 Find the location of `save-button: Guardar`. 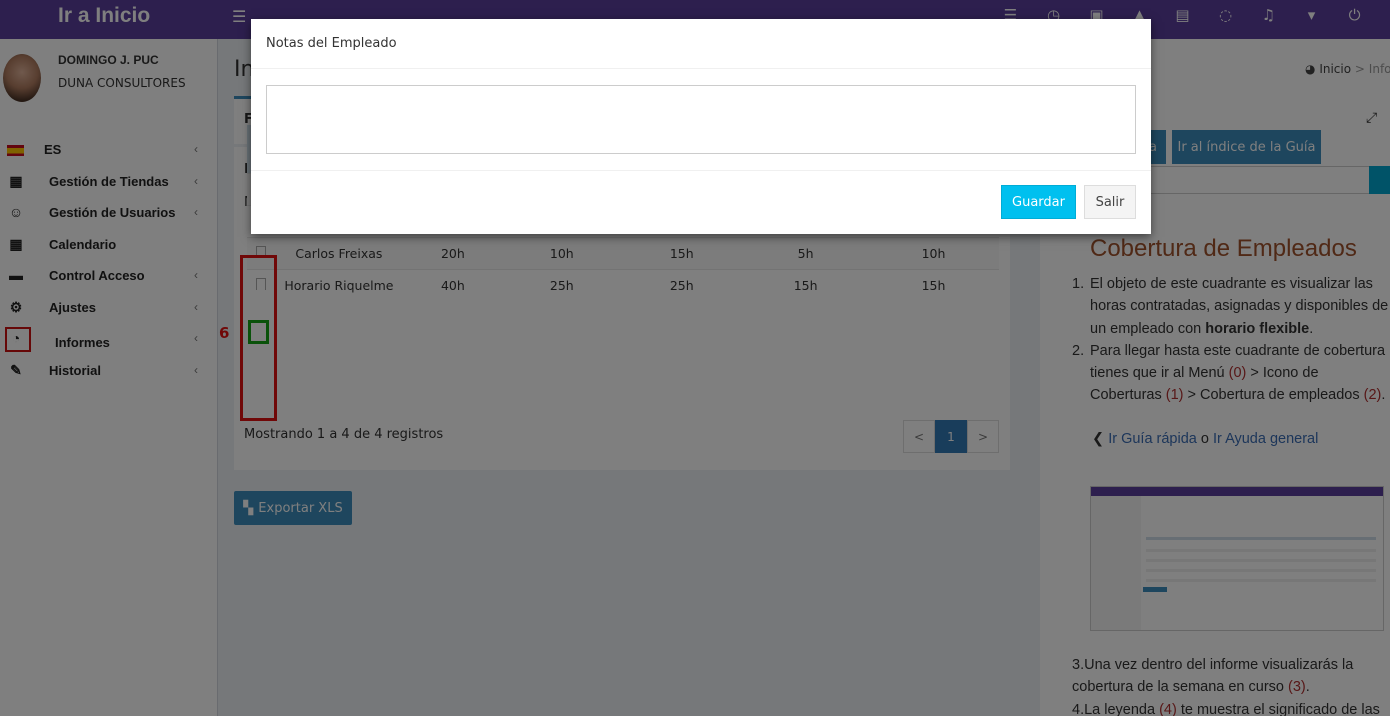

save-button: Guardar is located at coordinates (1038, 202).